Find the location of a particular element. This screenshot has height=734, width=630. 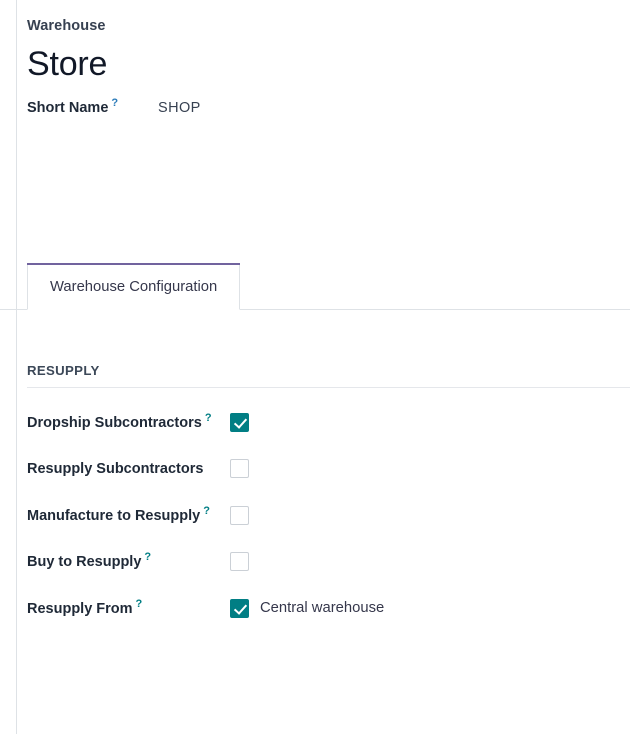

setting-label-text: Resupply From is located at coordinates (80, 608).